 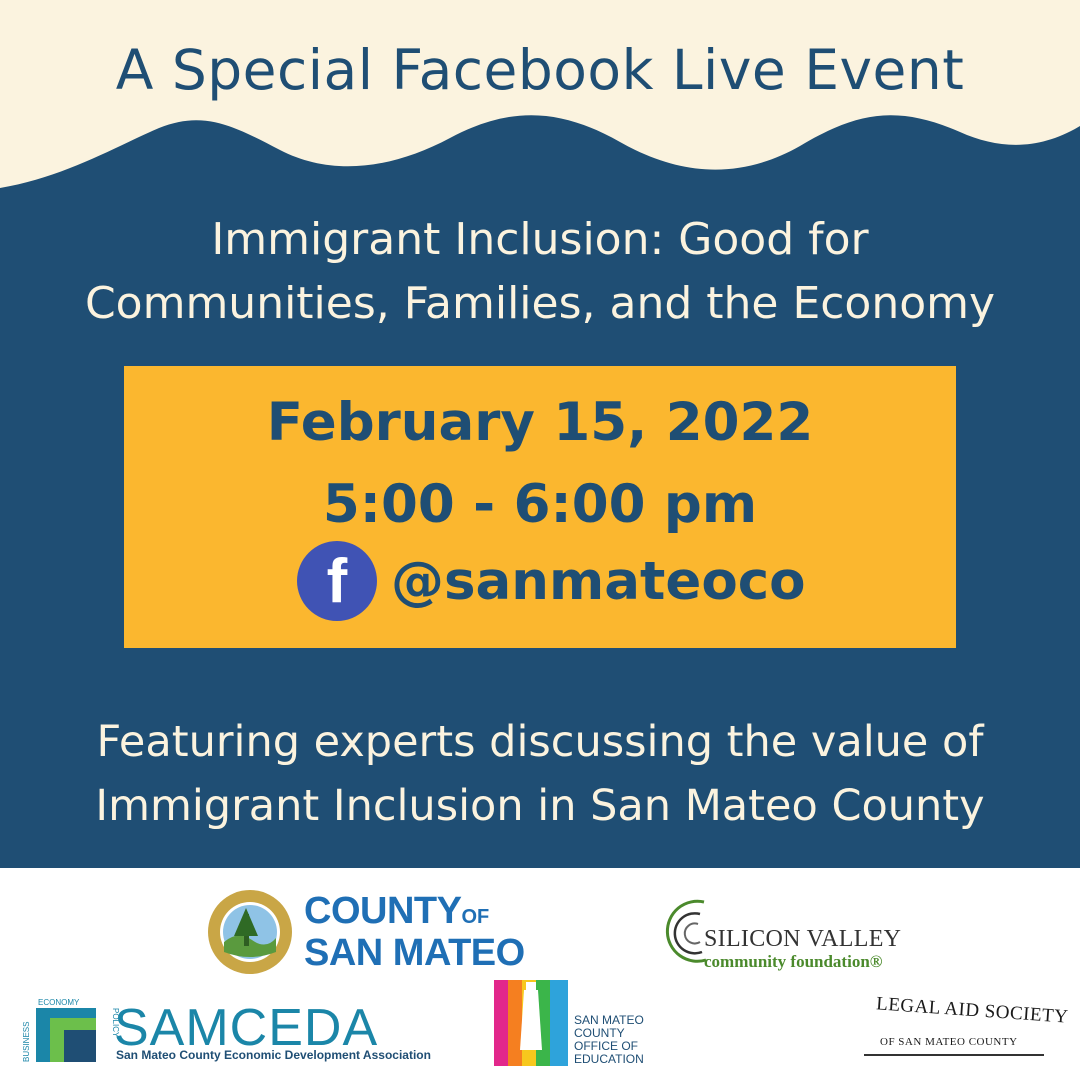 I want to click on event-date: February 15, 2022, so click(x=540, y=422).